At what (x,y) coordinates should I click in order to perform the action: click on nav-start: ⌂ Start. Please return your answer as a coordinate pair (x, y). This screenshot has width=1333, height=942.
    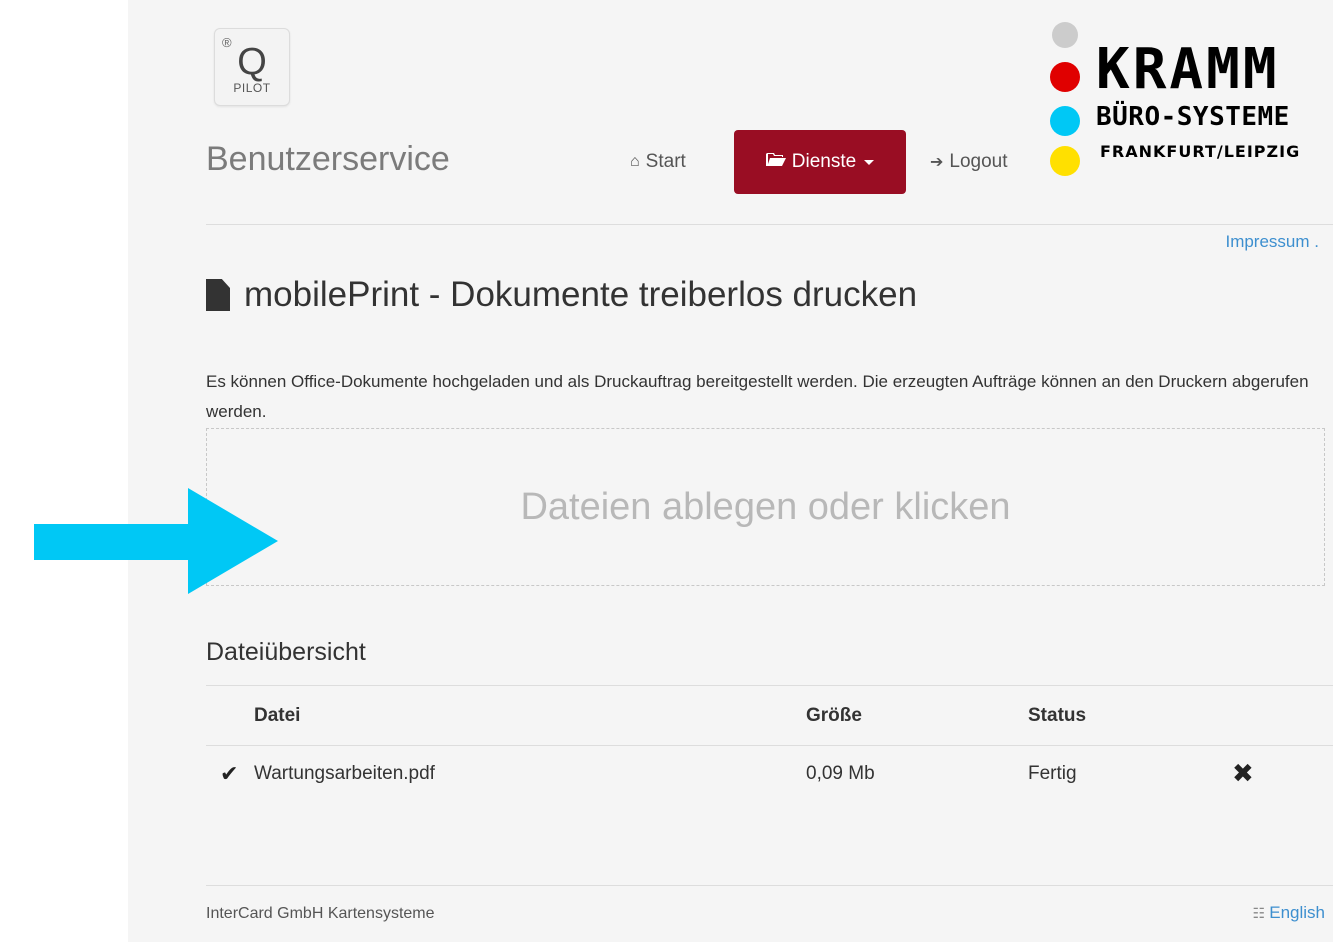
    Looking at the image, I should click on (658, 162).